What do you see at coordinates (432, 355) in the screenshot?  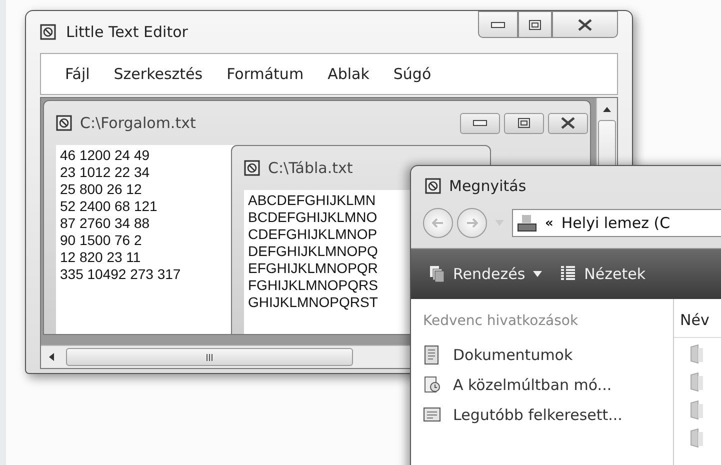 I see `documents-icon` at bounding box center [432, 355].